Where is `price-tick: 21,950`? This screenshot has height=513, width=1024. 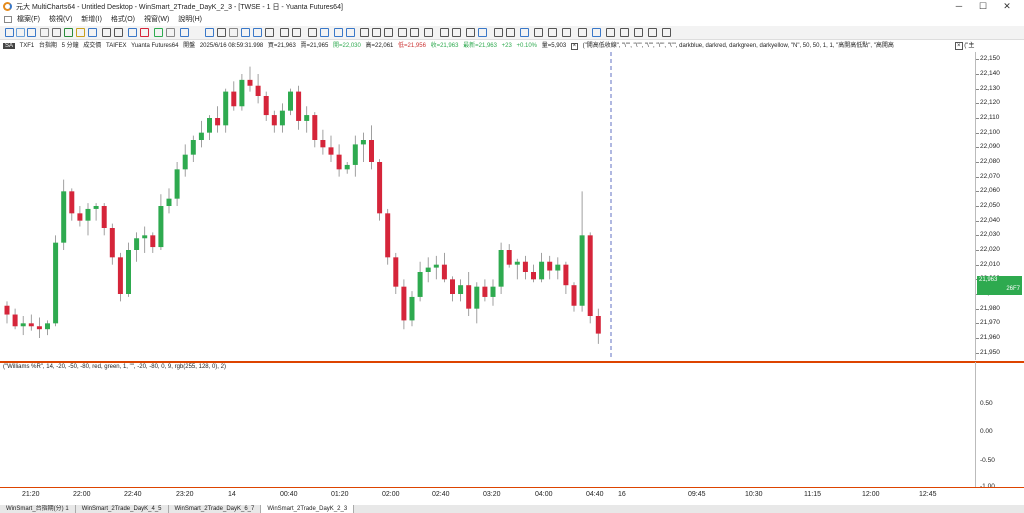
price-tick: 21,950 is located at coordinates (988, 352).